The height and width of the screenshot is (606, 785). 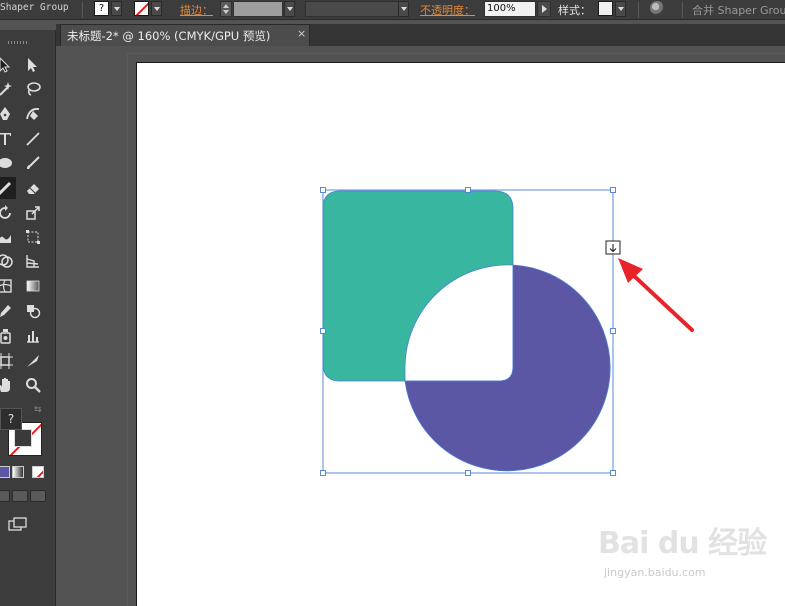 I want to click on resize-handle-right, so click(x=613, y=331).